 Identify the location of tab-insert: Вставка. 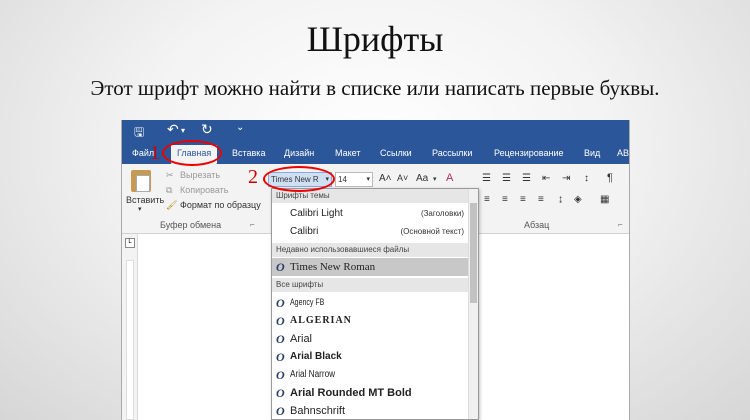
(248, 153).